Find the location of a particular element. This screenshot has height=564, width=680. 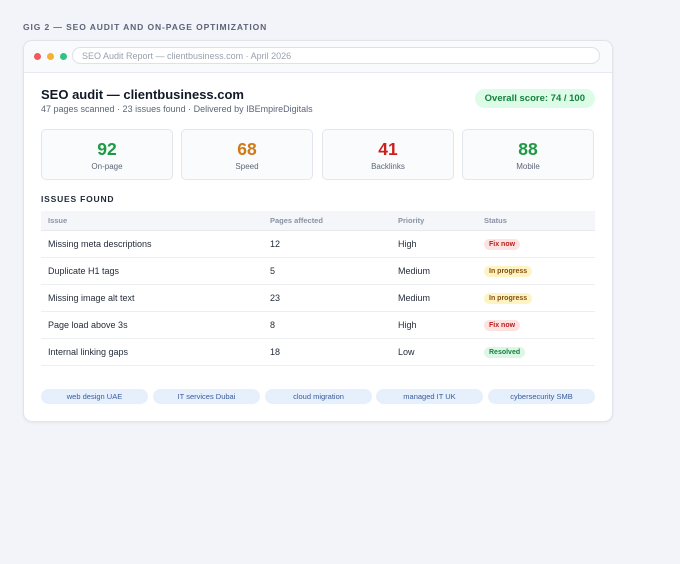

metric-card-backlinks: 41 Backlinks is located at coordinates (388, 154).